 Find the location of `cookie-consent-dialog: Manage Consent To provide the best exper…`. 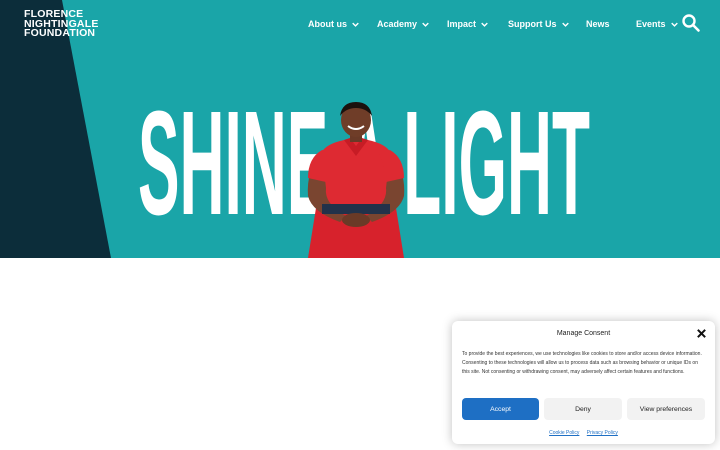

cookie-consent-dialog: Manage Consent To provide the best exper… is located at coordinates (583, 382).